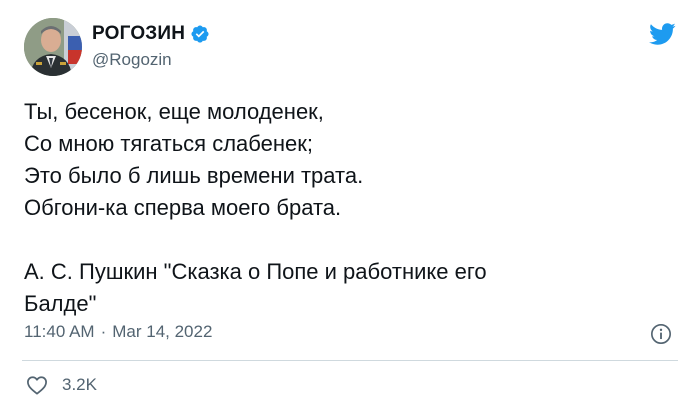  Describe the element at coordinates (661, 334) in the screenshot. I see `info-icon` at that location.